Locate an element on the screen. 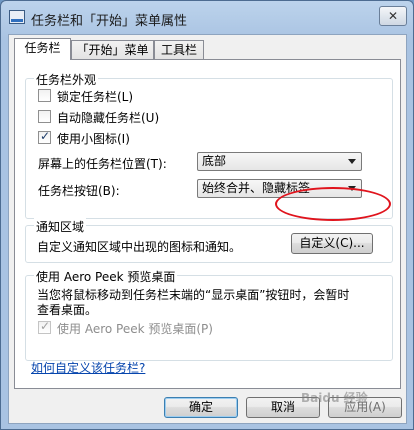 The width and height of the screenshot is (414, 430). dropdown-arrow-icon is located at coordinates (352, 161).